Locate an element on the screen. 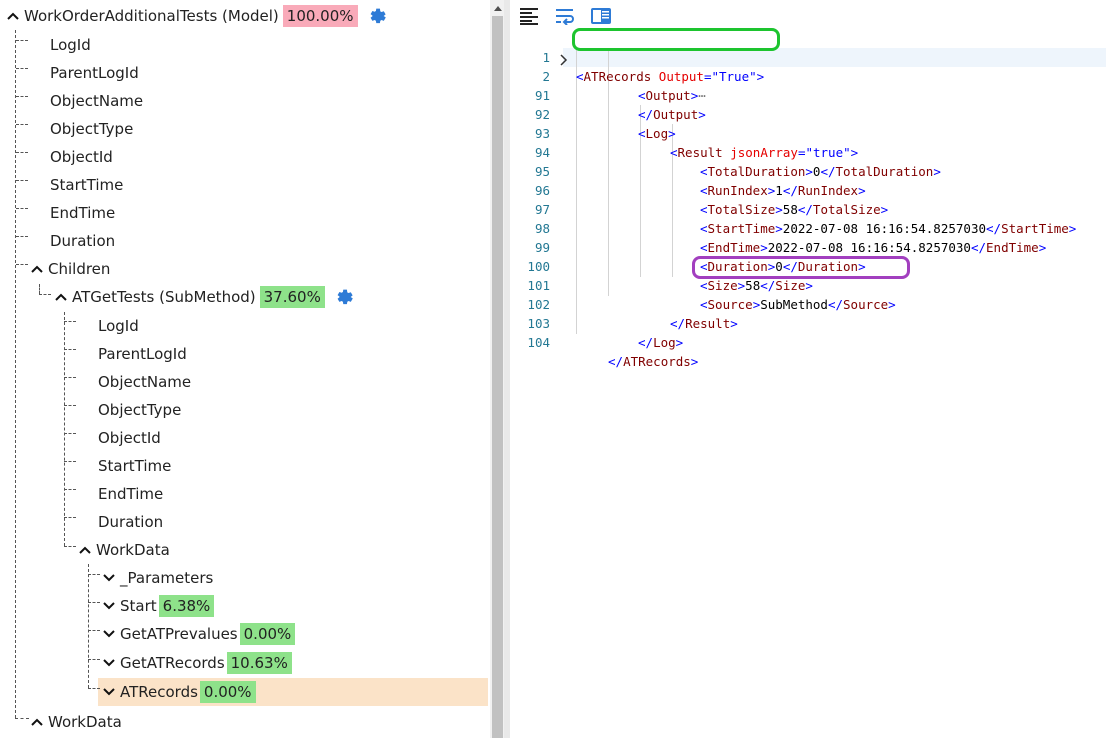  green-highlight-box is located at coordinates (676, 39).